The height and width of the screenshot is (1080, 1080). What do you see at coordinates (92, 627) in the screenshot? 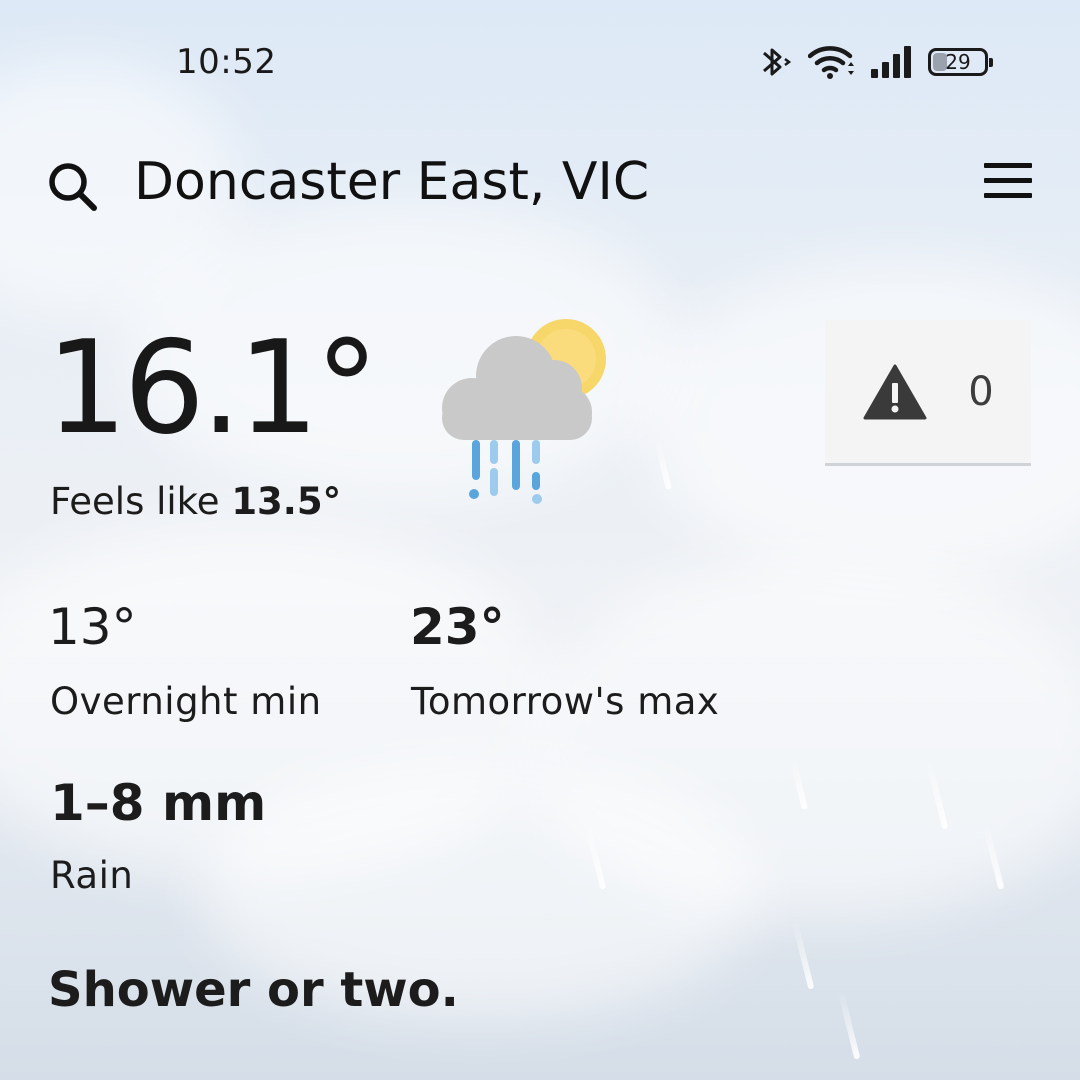
I see `overnight-min-value: 13°` at bounding box center [92, 627].